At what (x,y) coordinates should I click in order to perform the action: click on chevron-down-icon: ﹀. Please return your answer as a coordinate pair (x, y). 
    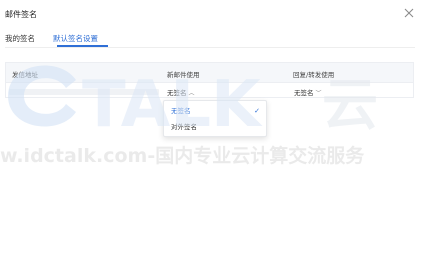
    Looking at the image, I should click on (318, 93).